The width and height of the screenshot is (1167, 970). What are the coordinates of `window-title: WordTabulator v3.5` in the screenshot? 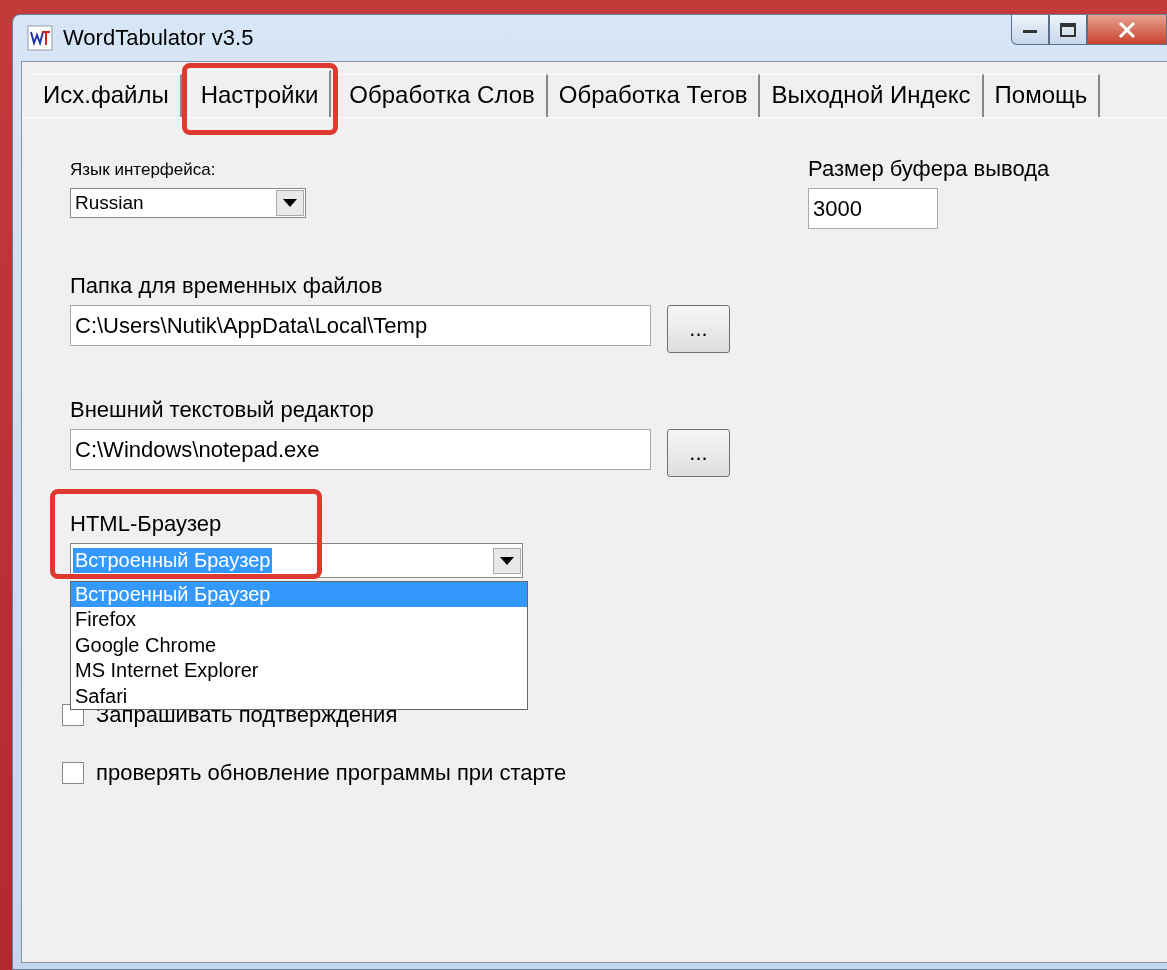 It's located at (158, 38).